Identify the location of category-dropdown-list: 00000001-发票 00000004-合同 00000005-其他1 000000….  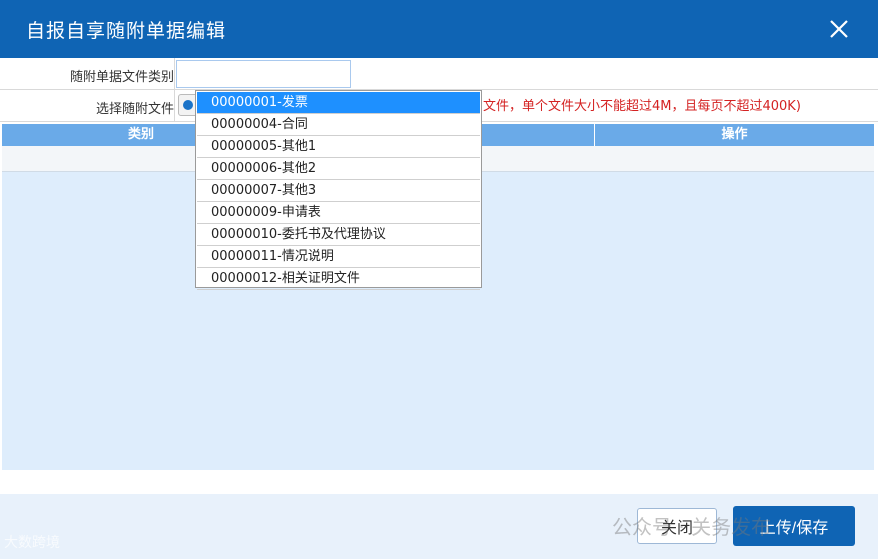
(338, 190).